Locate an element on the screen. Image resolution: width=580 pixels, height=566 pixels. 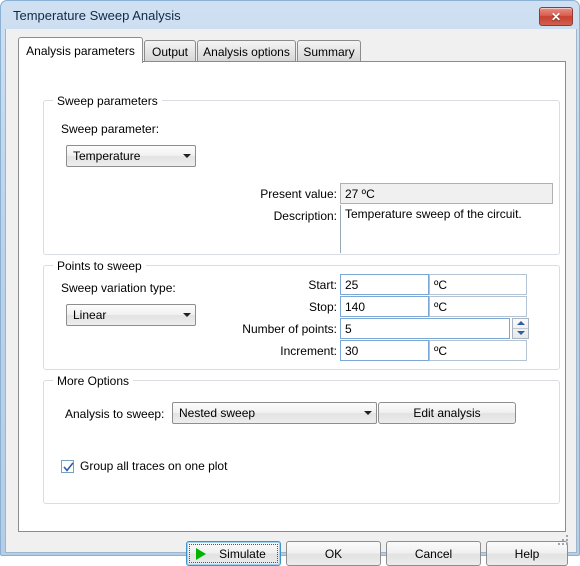
close-icon: ✕ is located at coordinates (556, 16).